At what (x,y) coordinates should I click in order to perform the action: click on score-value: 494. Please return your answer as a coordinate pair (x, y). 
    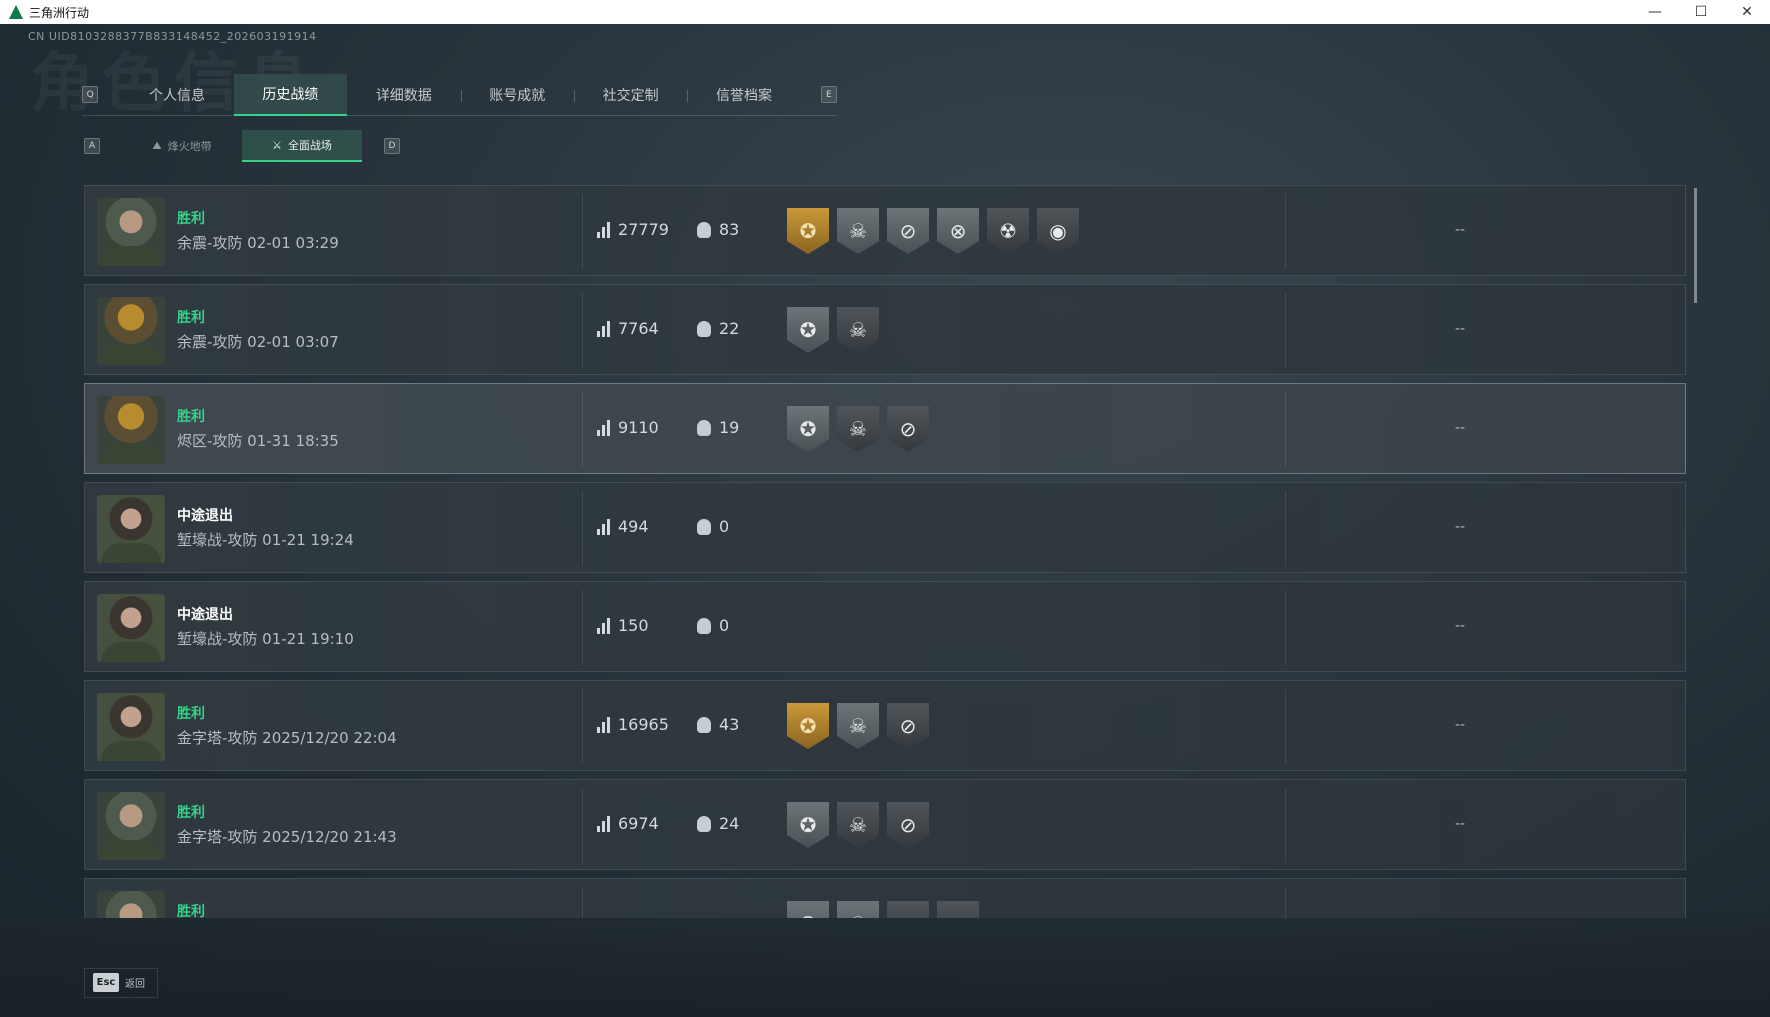
    Looking at the image, I should click on (633, 526).